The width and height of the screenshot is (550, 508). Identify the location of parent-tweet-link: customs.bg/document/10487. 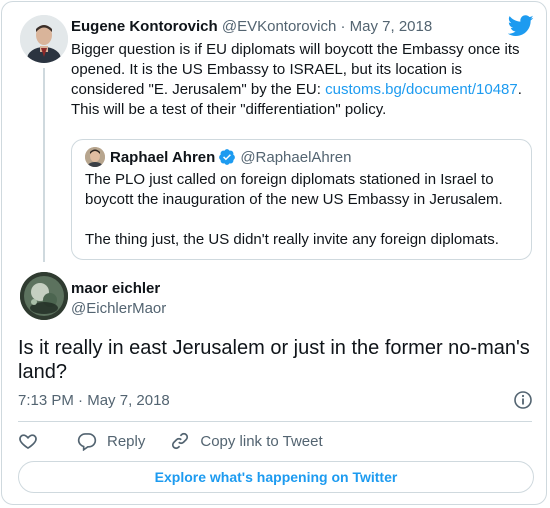
(421, 89).